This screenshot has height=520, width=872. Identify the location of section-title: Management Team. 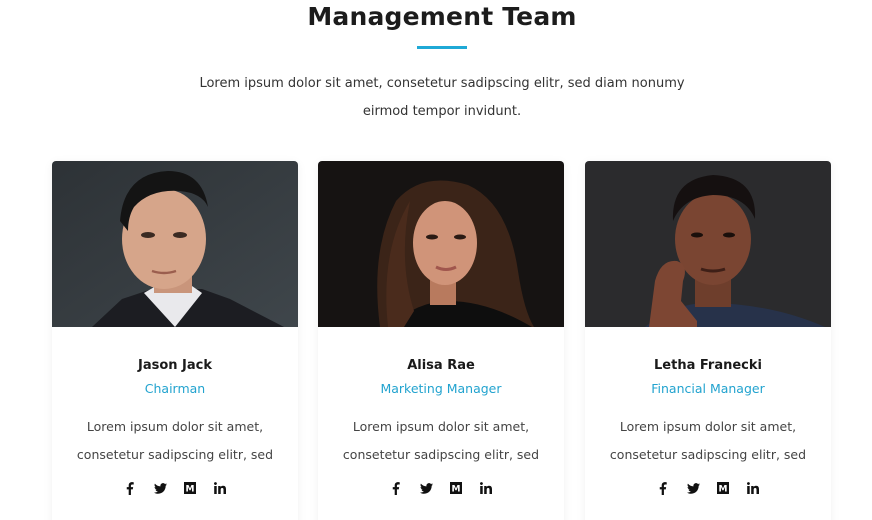
(442, 16).